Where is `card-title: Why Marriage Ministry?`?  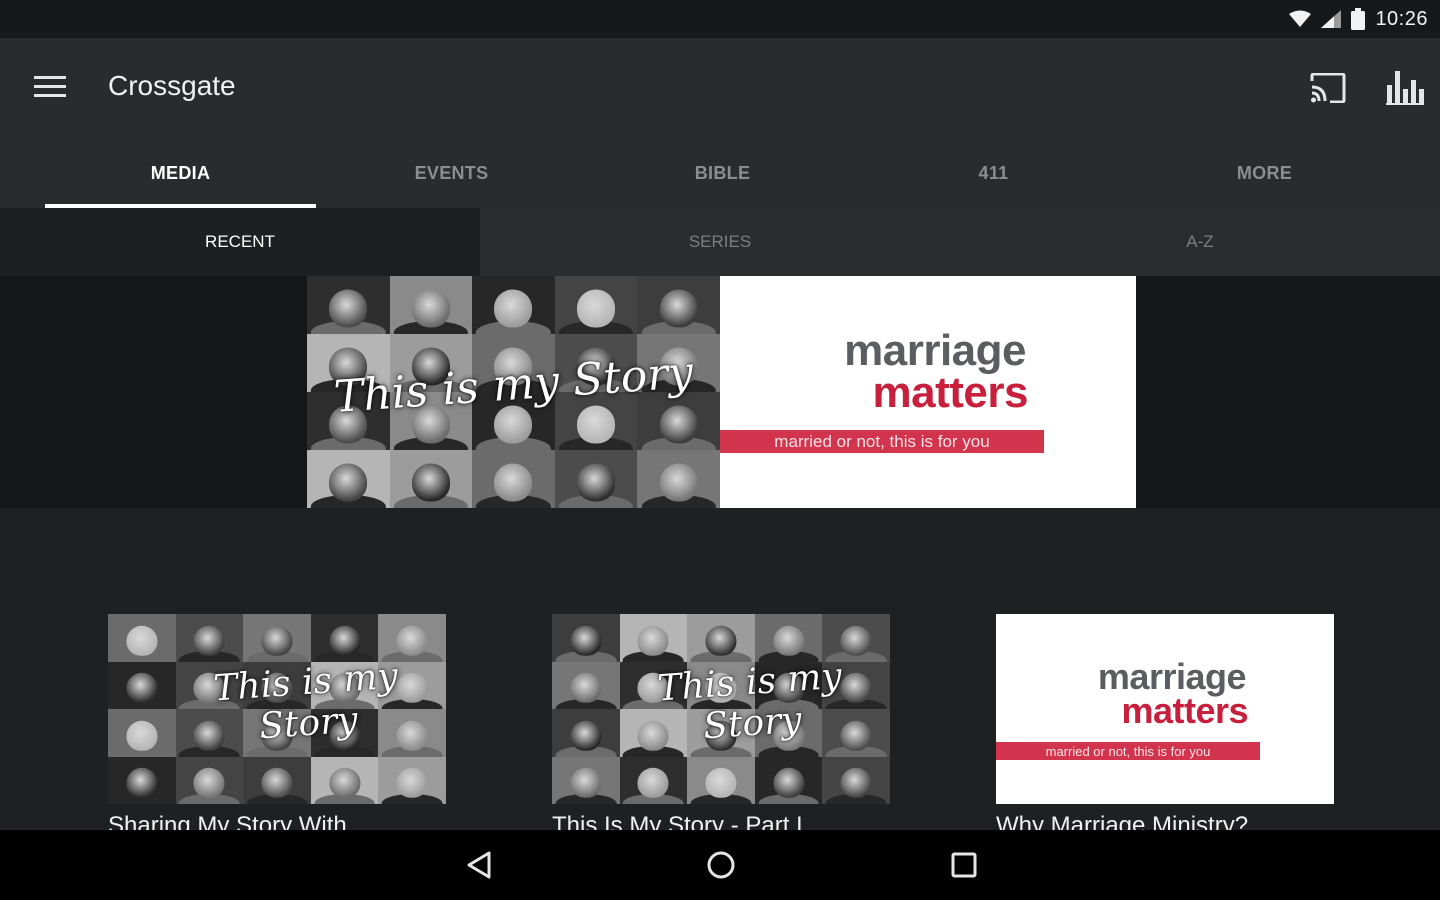
card-title: Why Marriage Ministry? is located at coordinates (1122, 821).